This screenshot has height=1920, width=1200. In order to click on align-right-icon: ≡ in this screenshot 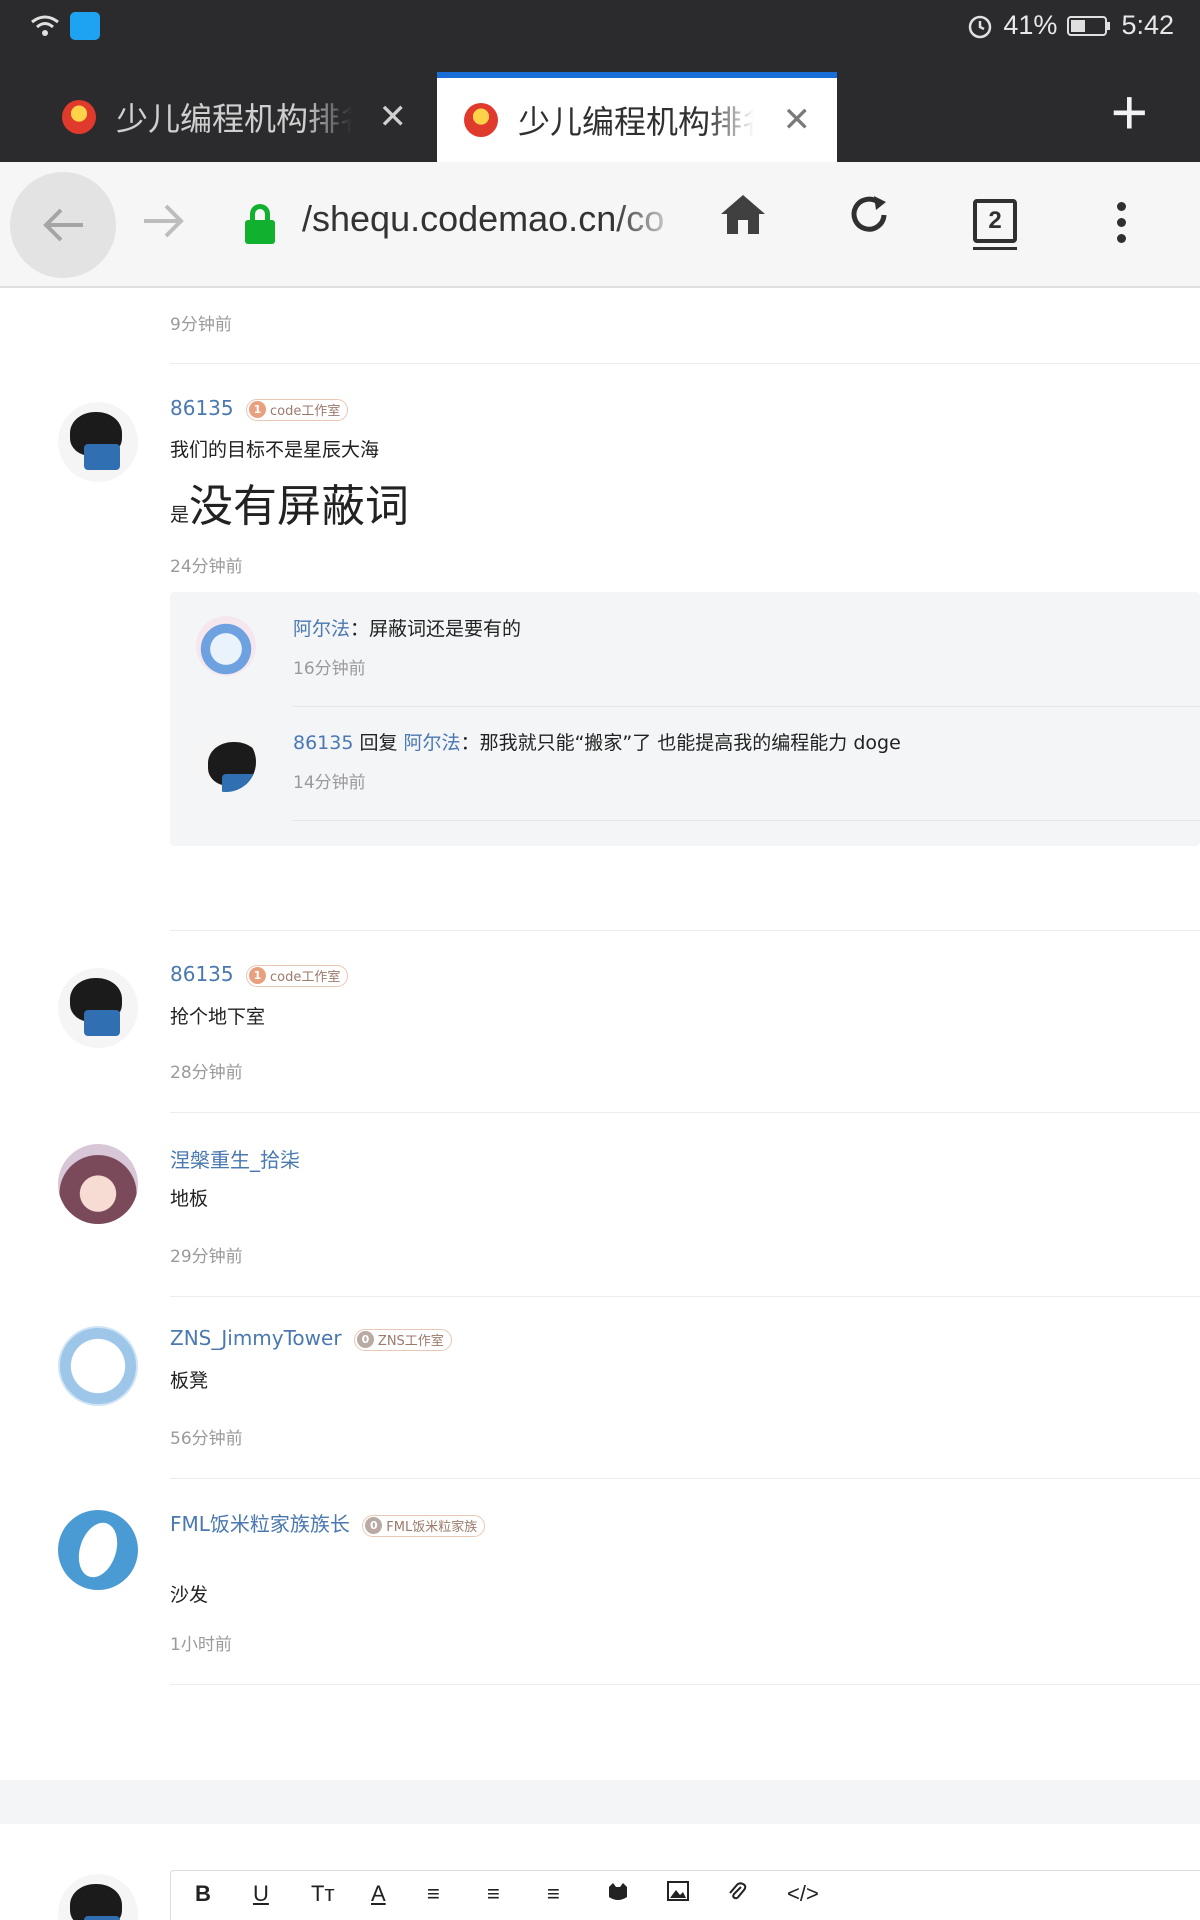, I will do `click(553, 1894)`.